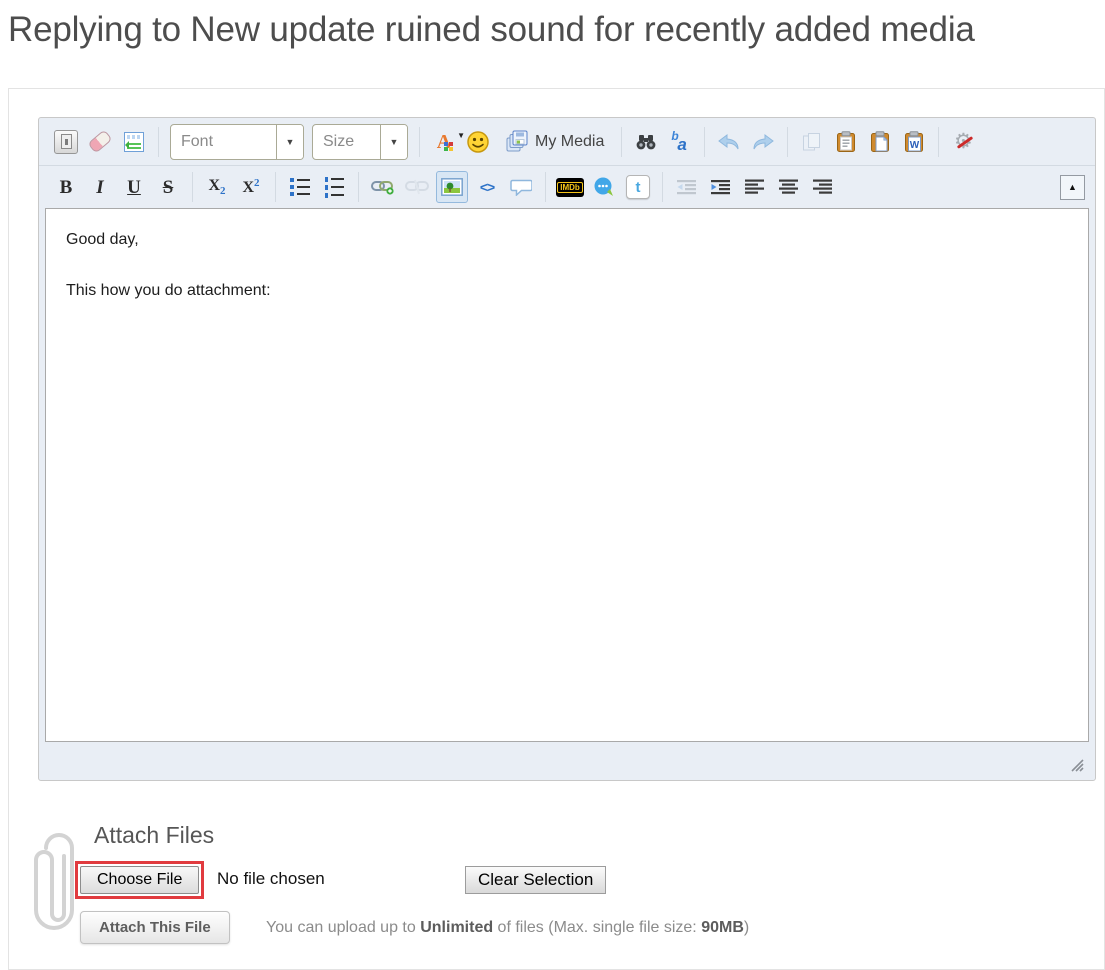 The width and height of the screenshot is (1105, 970). I want to click on bold-icon: B, so click(66, 187).